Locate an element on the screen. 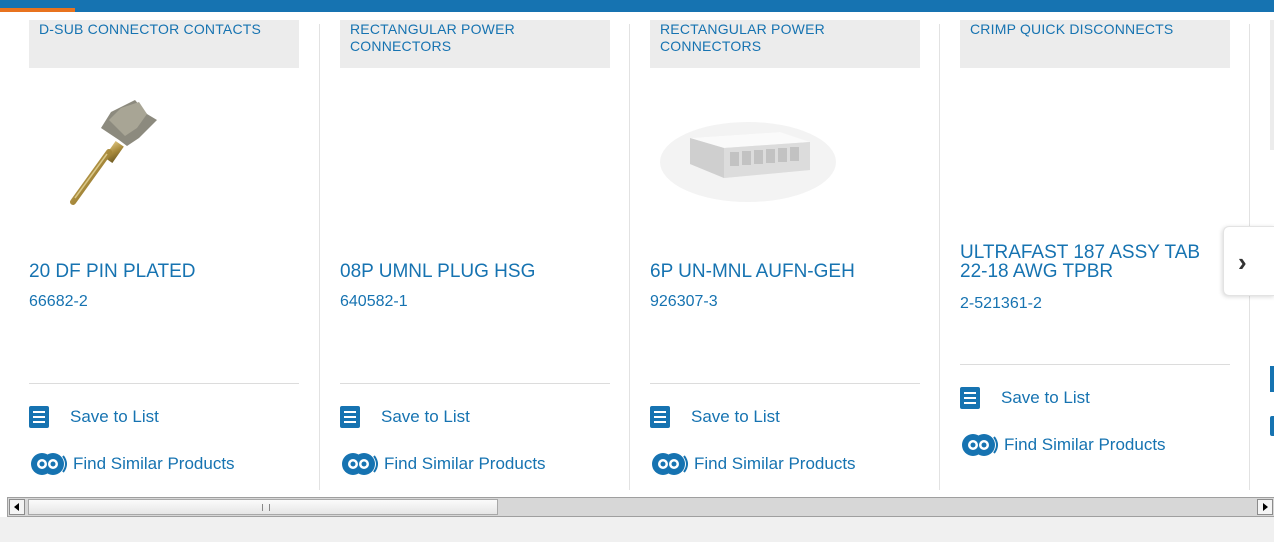 The image size is (1274, 542). horizontal-scrollbar is located at coordinates (640, 507).